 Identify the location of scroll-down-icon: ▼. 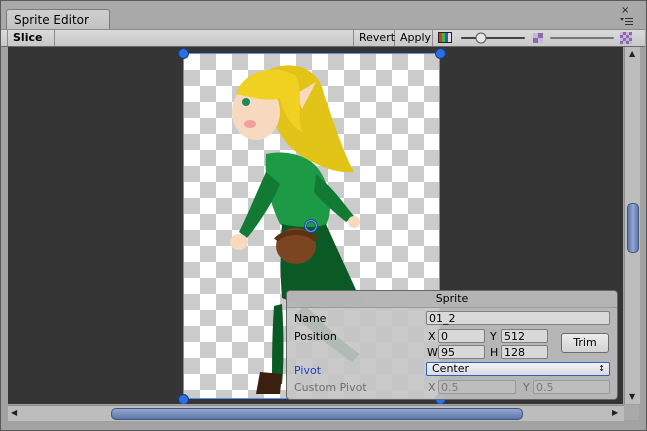
(632, 397).